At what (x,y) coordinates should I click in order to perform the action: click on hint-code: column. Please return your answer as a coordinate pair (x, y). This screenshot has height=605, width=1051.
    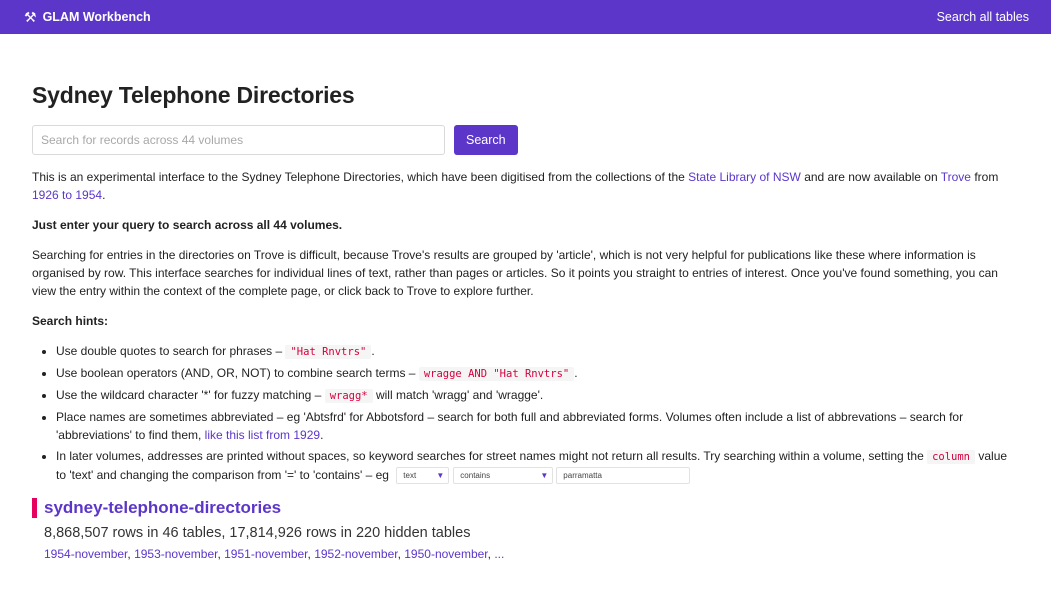
    Looking at the image, I should click on (951, 457).